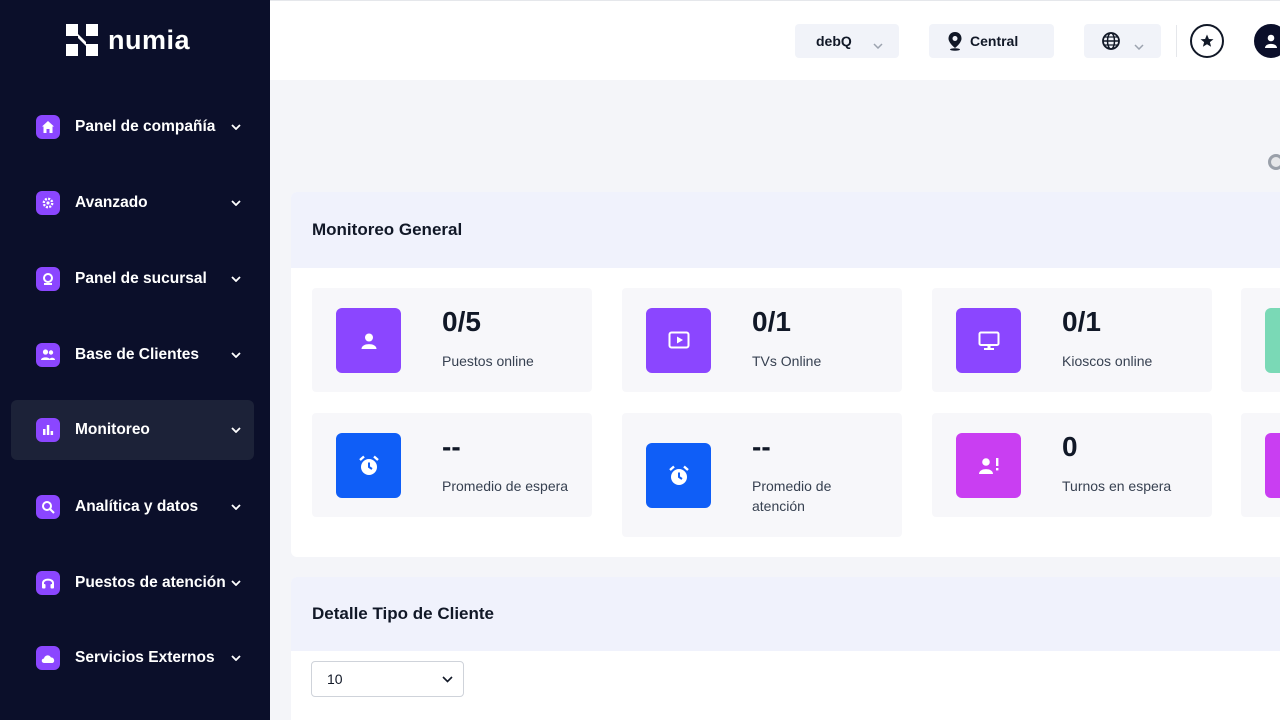  I want to click on home-icon, so click(48, 127).